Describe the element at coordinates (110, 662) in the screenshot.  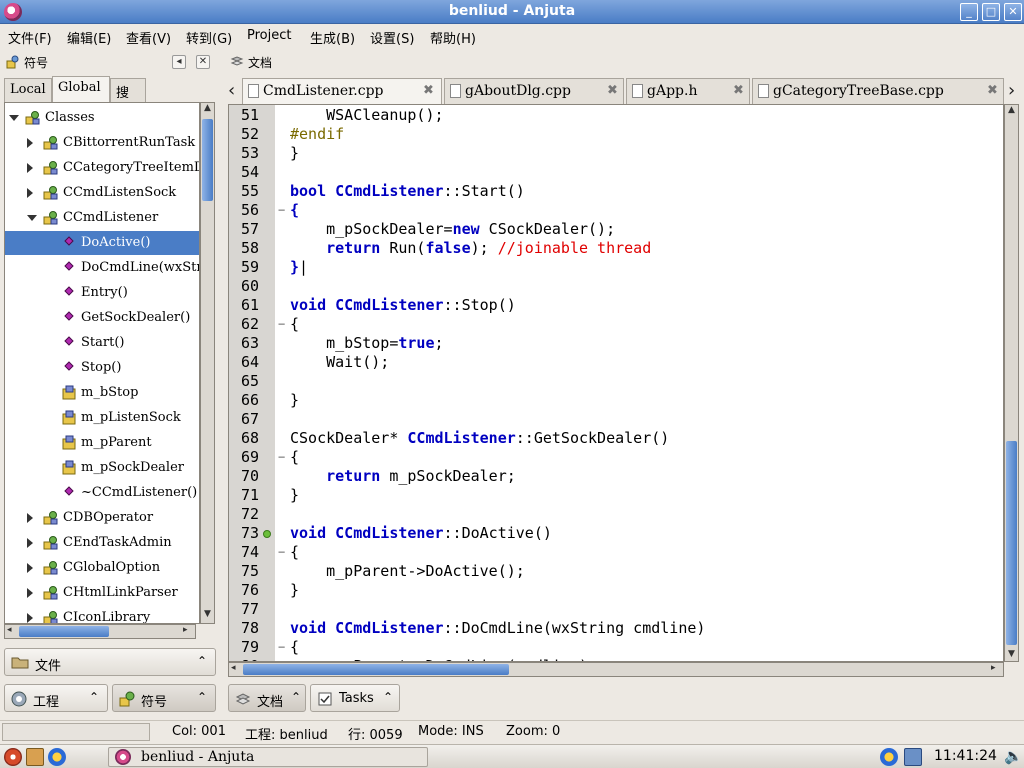
I see `files-pane-button: 文件 ⌃` at that location.